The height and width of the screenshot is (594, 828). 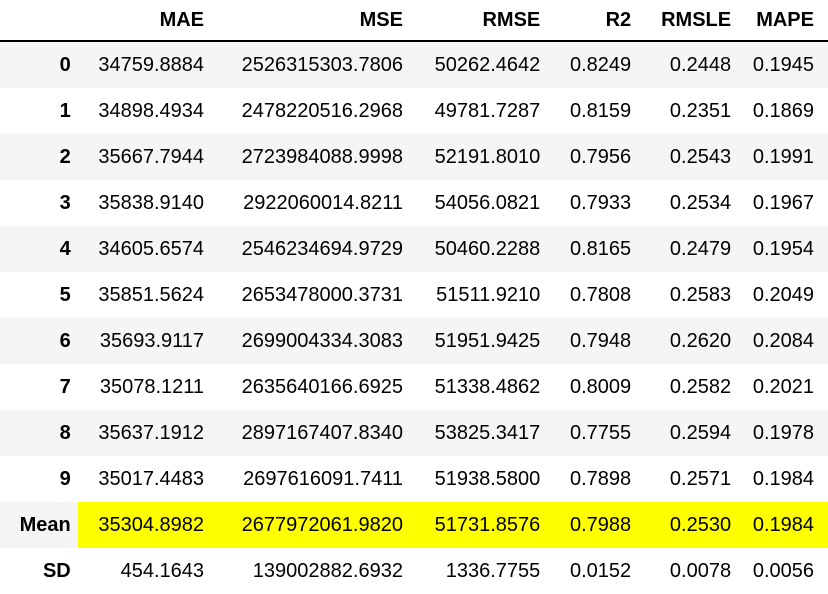 What do you see at coordinates (783, 21) in the screenshot?
I see `header-mape: MAPE` at bounding box center [783, 21].